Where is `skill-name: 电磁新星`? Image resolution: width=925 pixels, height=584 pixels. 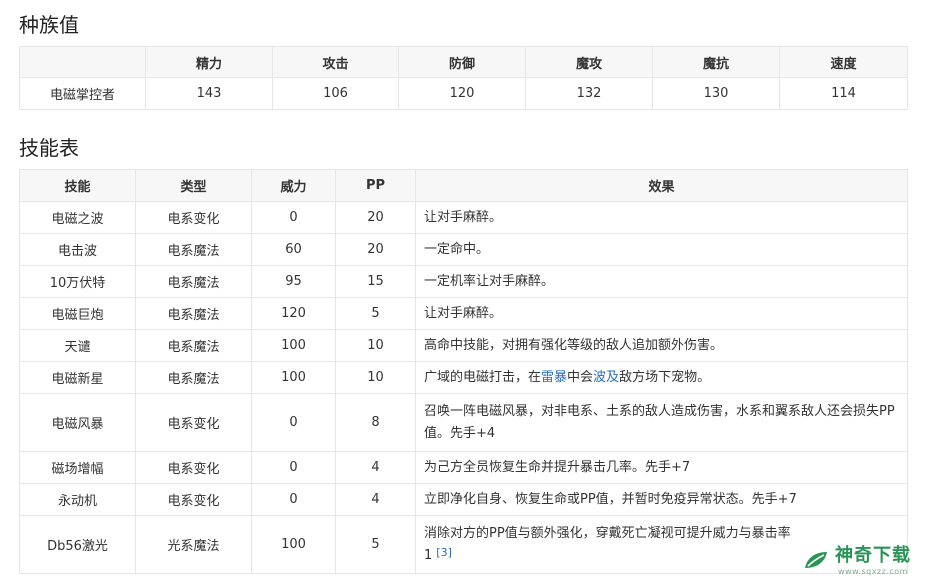
skill-name: 电磁新星 is located at coordinates (77, 377).